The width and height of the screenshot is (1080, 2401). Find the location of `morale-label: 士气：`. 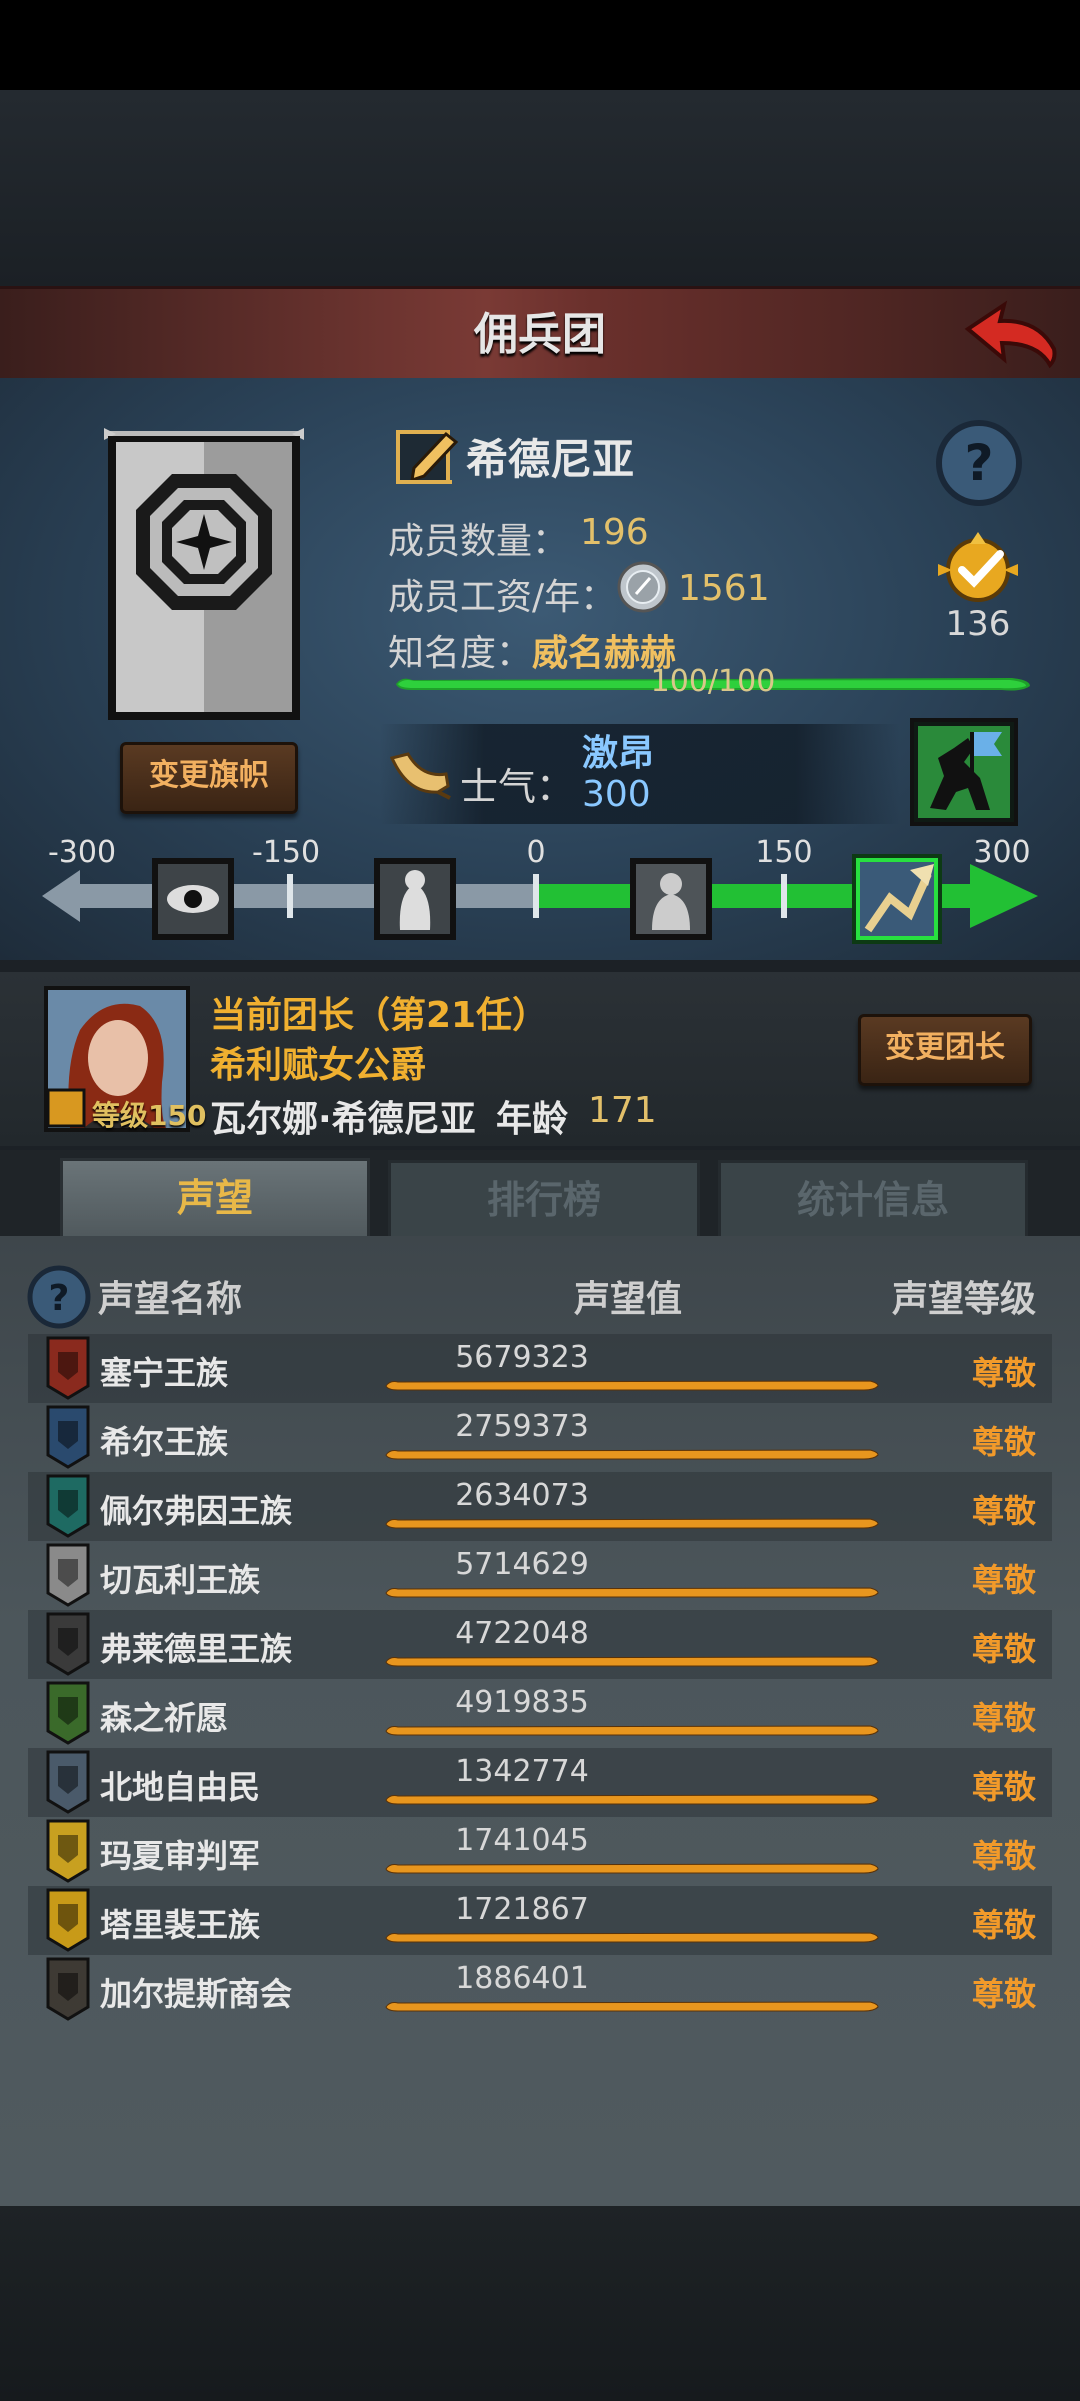

morale-label: 士气： is located at coordinates (517, 787).